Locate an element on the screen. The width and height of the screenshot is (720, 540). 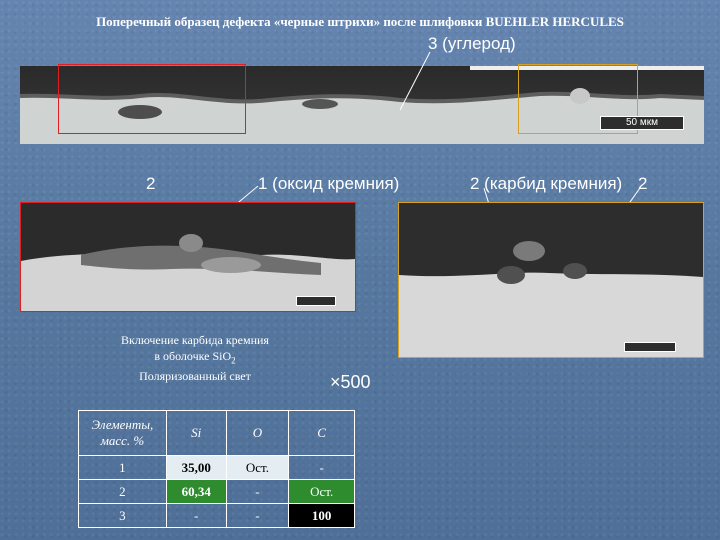
cell-si: - is located at coordinates (196, 515).